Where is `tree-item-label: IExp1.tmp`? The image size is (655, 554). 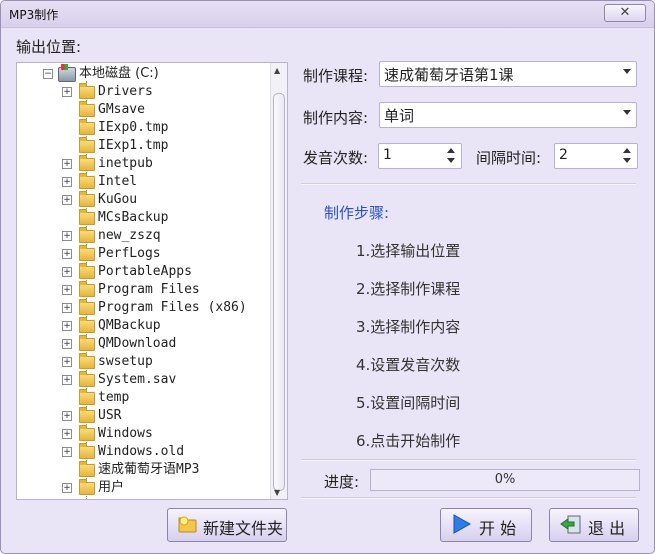
tree-item-label: IExp1.tmp is located at coordinates (133, 145).